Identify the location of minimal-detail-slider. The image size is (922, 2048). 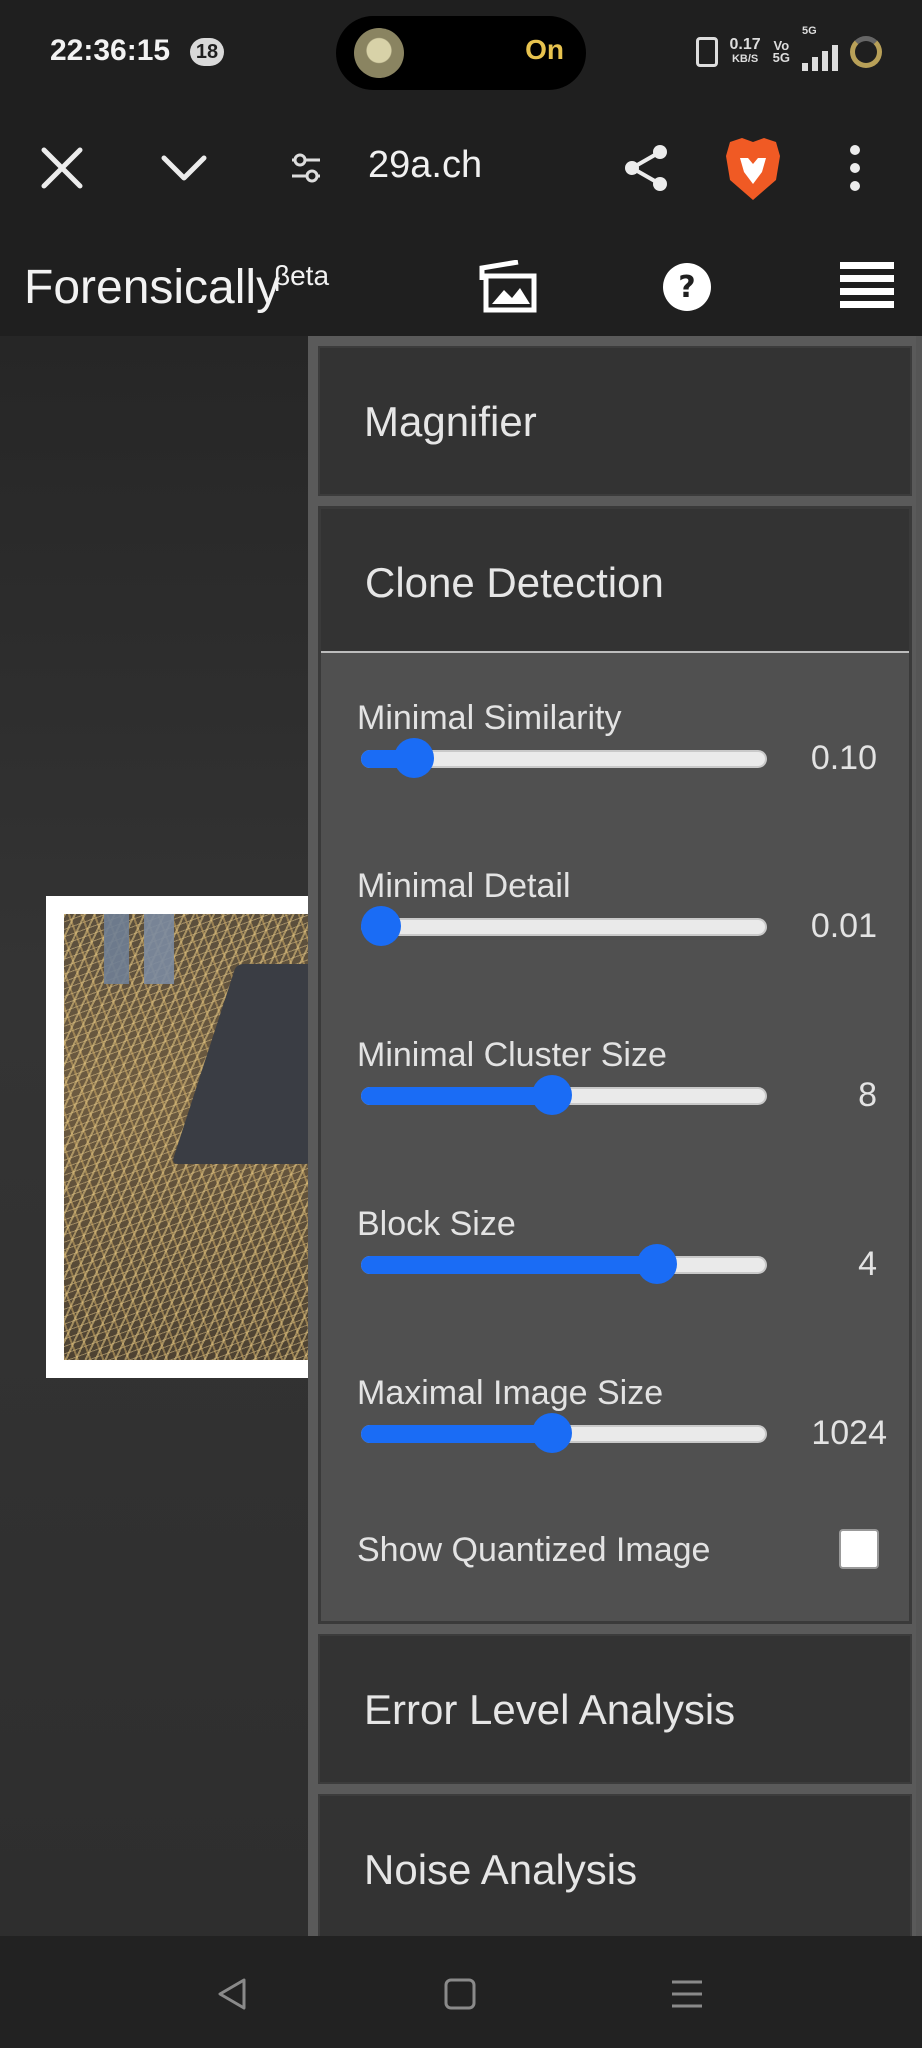
(564, 926).